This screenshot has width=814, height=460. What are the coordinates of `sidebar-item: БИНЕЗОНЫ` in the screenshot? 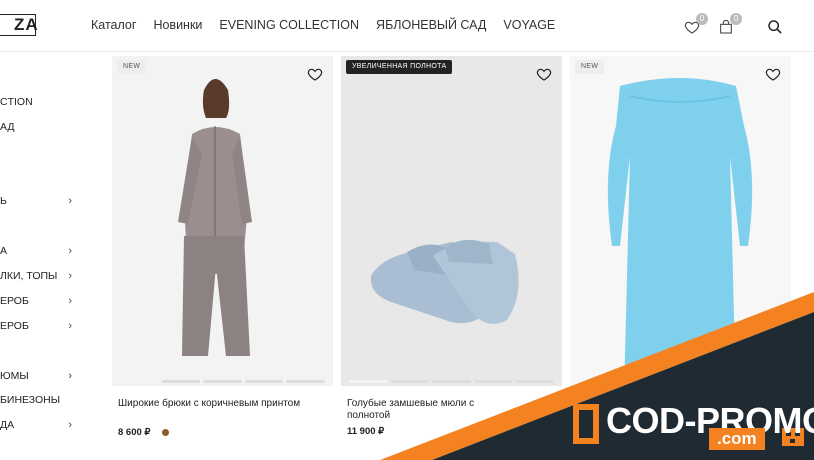 It's located at (38, 402).